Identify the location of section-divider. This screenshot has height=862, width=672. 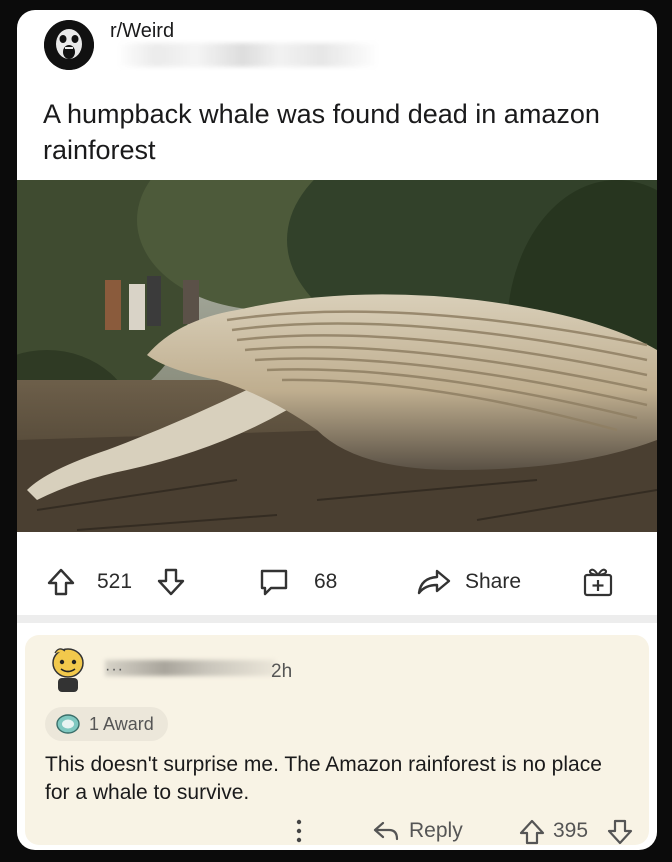
(337, 619).